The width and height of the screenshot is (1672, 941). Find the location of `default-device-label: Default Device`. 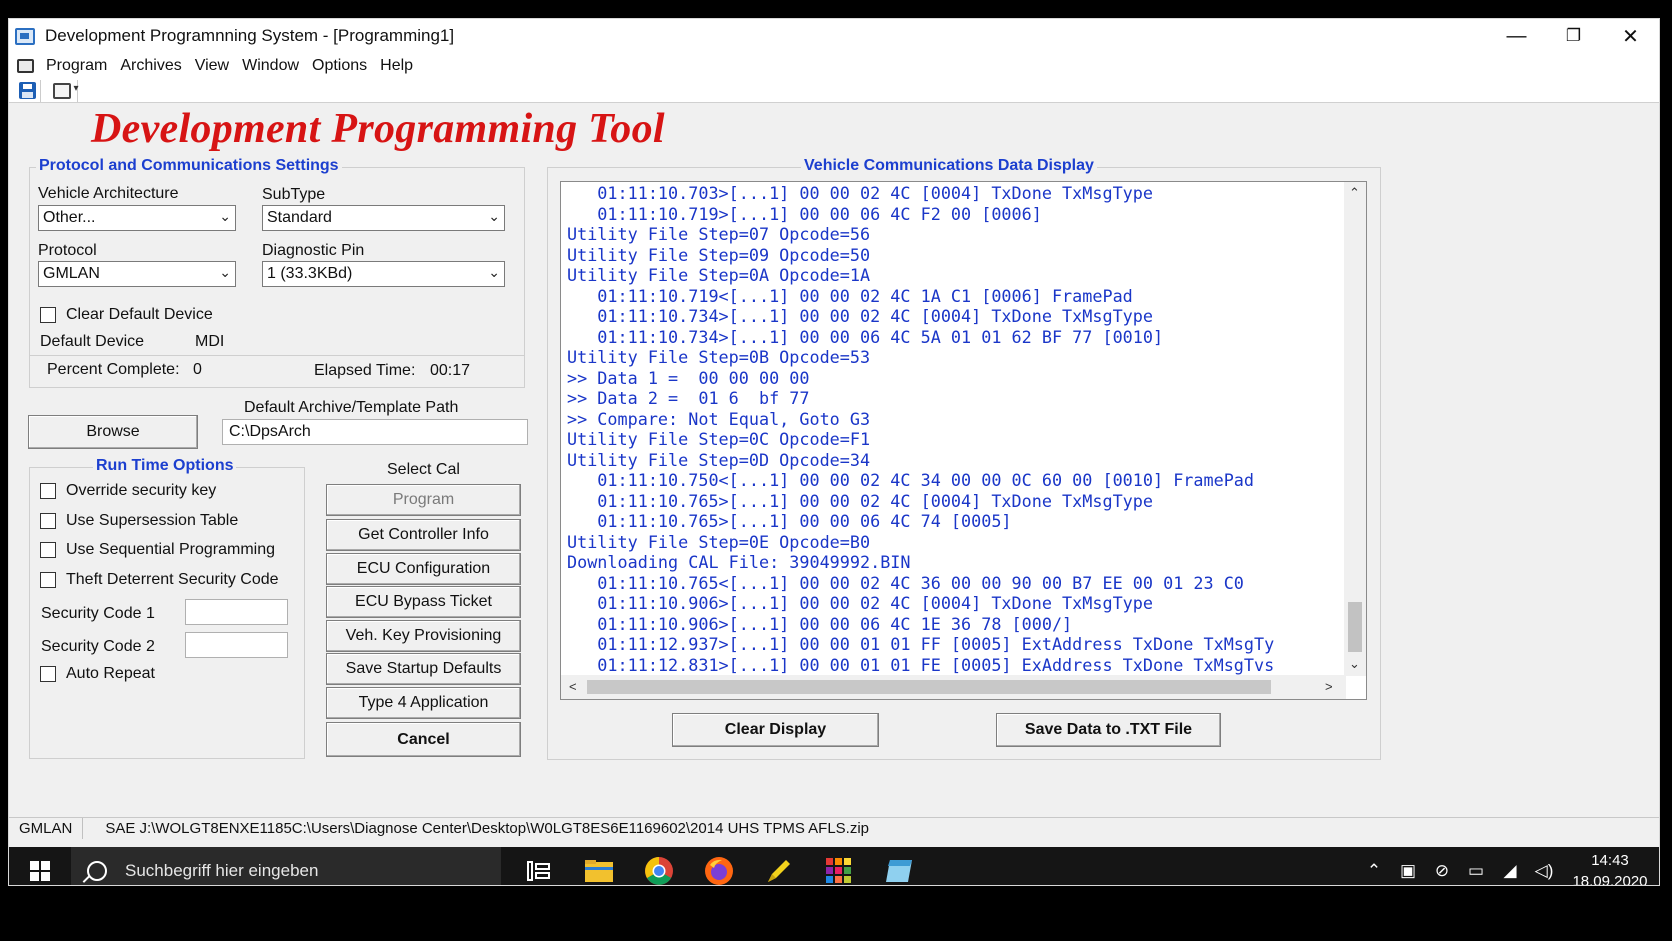

default-device-label: Default Device is located at coordinates (92, 341).